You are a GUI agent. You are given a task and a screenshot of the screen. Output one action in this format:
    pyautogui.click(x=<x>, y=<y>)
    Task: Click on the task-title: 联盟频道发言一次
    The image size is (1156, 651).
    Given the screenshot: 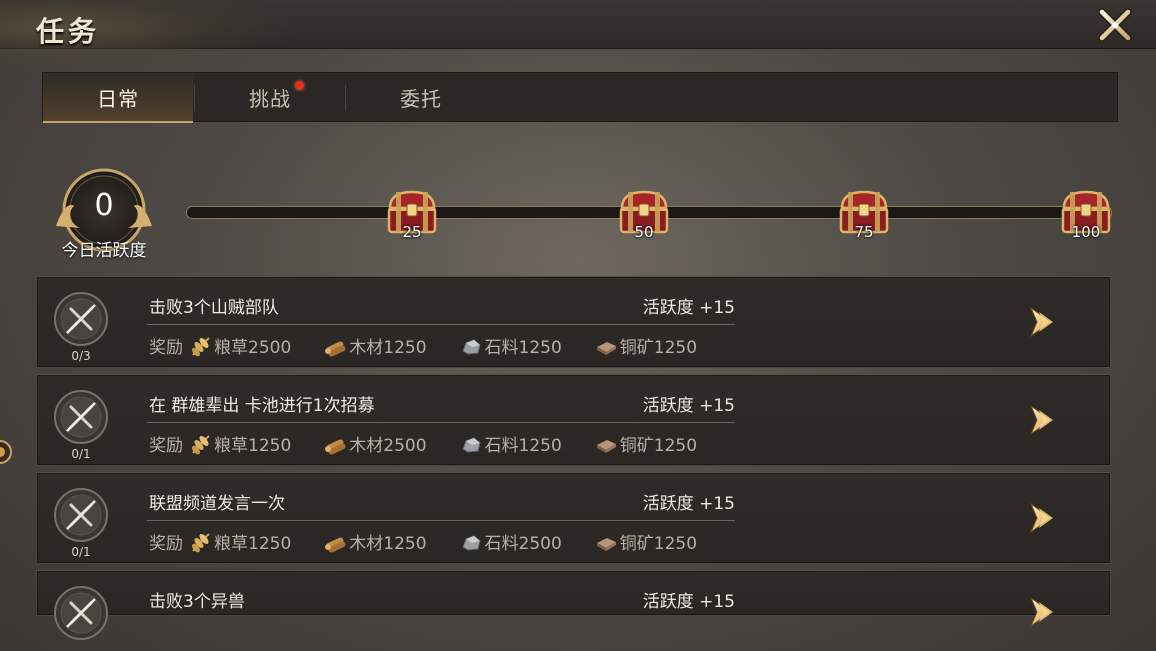 What is the action you would take?
    pyautogui.click(x=217, y=504)
    